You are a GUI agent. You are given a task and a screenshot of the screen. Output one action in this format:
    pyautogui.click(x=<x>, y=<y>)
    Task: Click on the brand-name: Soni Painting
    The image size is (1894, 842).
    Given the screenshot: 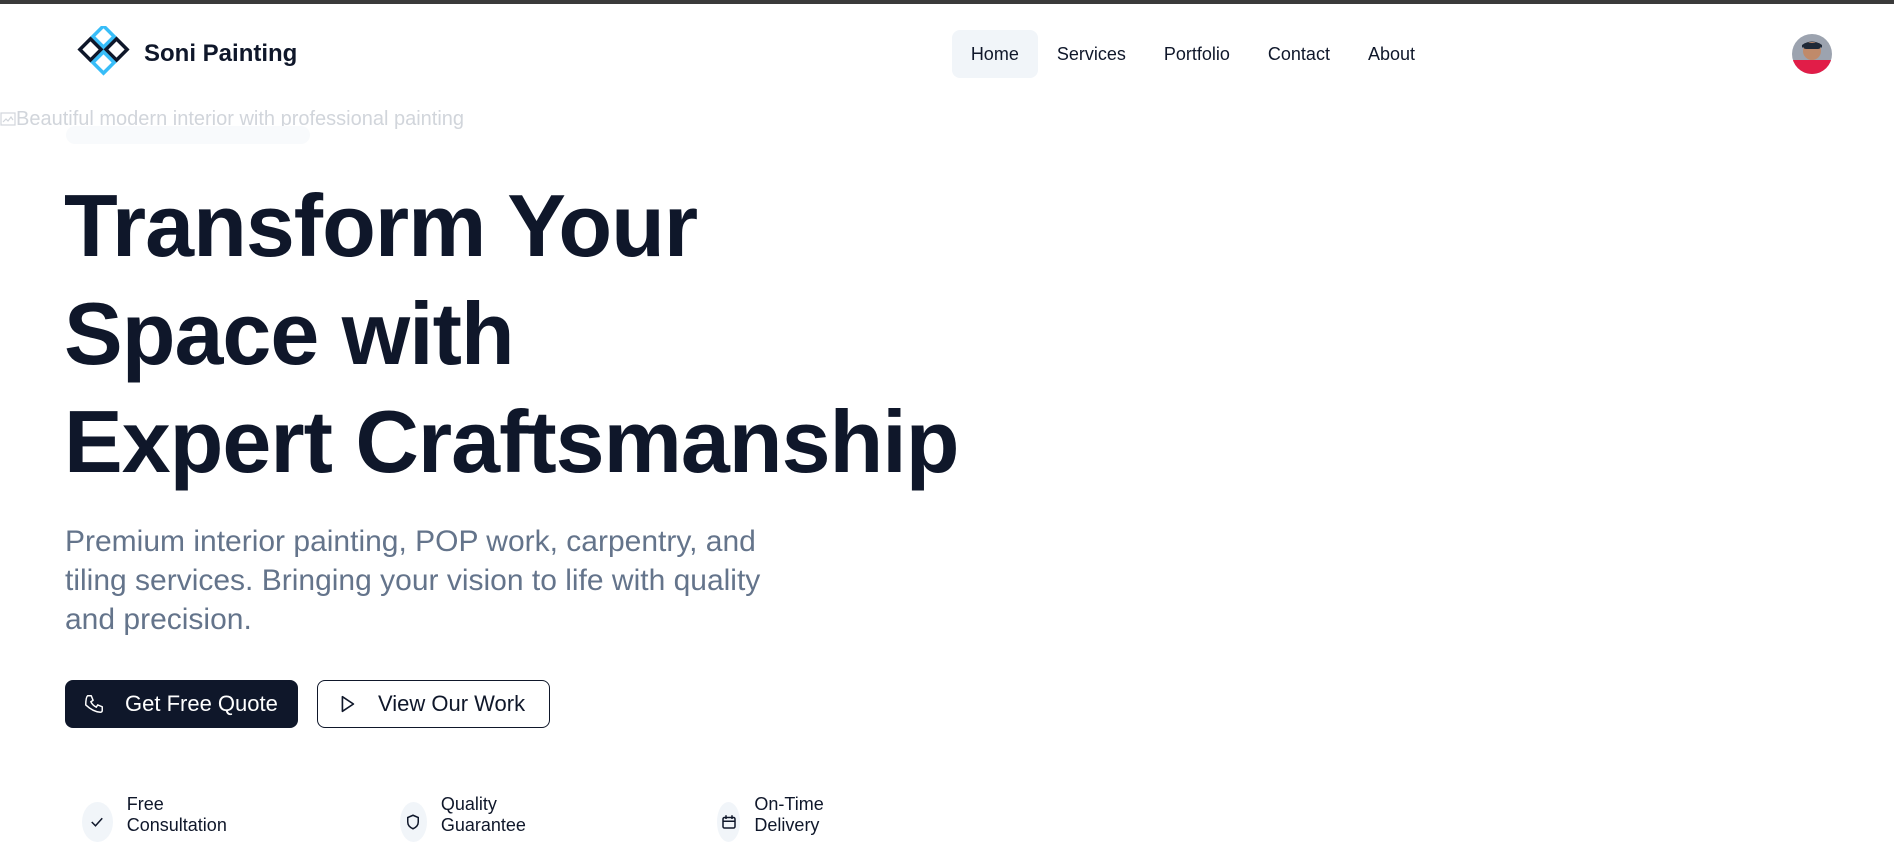 What is the action you would take?
    pyautogui.click(x=221, y=53)
    